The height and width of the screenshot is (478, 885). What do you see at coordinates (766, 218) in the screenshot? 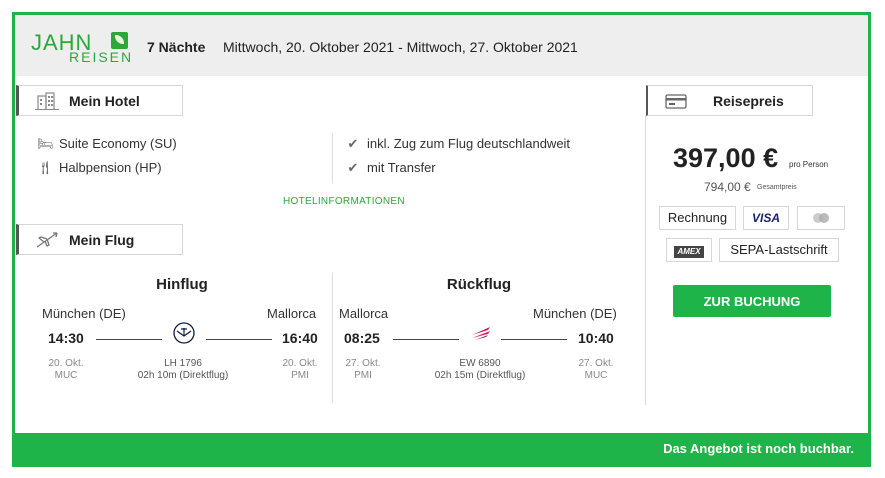
I see `payment-visa: VISA` at bounding box center [766, 218].